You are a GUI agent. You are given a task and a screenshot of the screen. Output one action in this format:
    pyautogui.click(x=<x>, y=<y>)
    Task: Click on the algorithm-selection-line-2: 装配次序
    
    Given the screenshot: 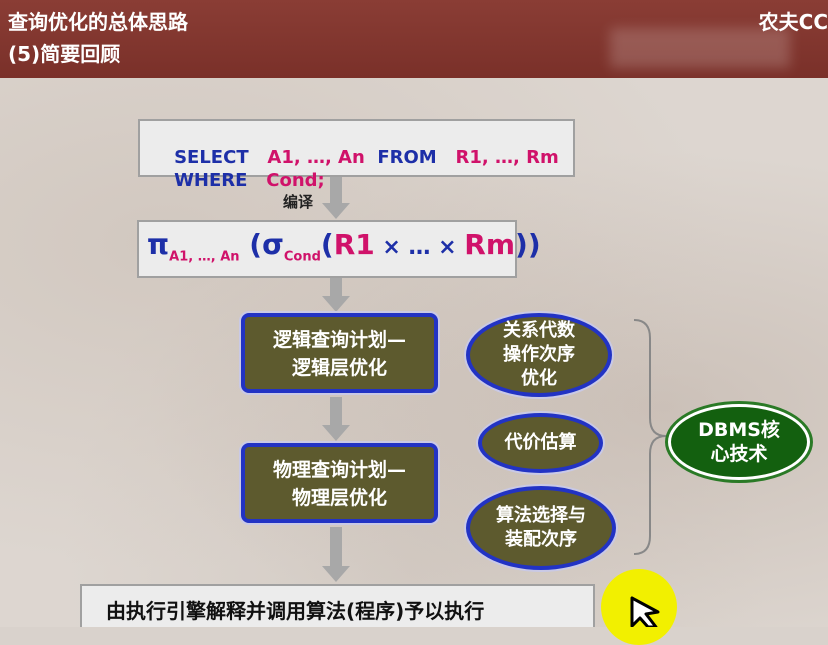 What is the action you would take?
    pyautogui.click(x=541, y=539)
    